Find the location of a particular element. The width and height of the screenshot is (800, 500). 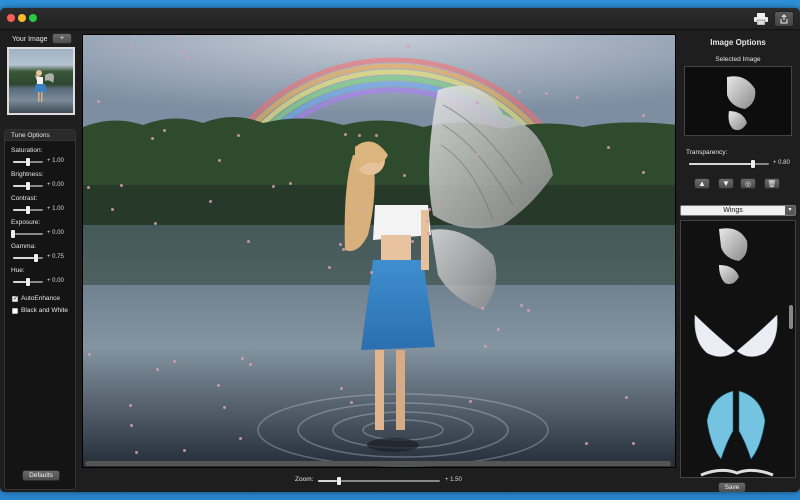

trash-icon: 🗑 is located at coordinates (772, 184).